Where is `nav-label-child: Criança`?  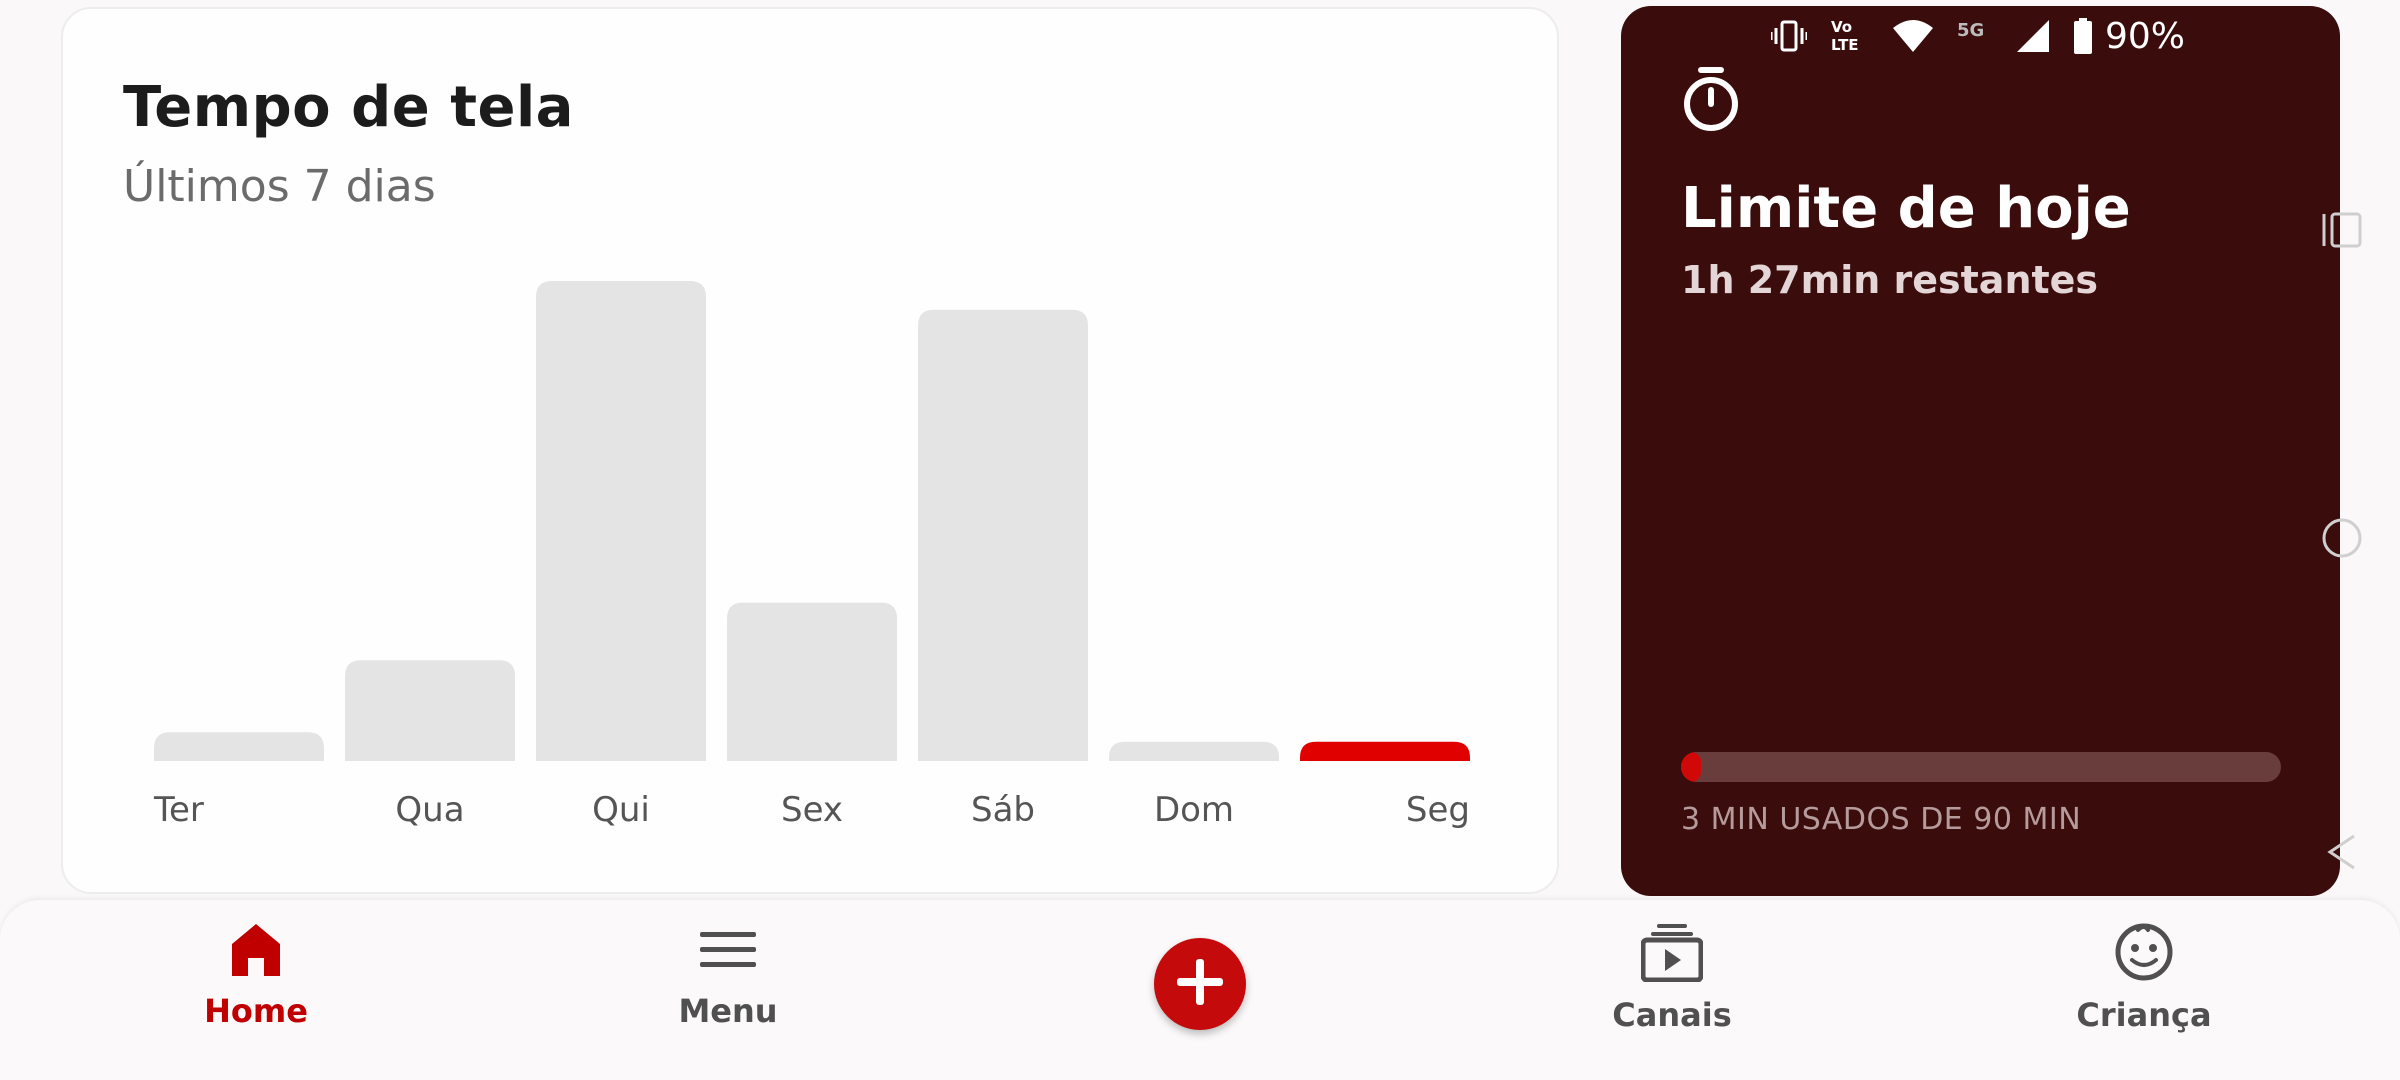 nav-label-child: Criança is located at coordinates (2144, 1015).